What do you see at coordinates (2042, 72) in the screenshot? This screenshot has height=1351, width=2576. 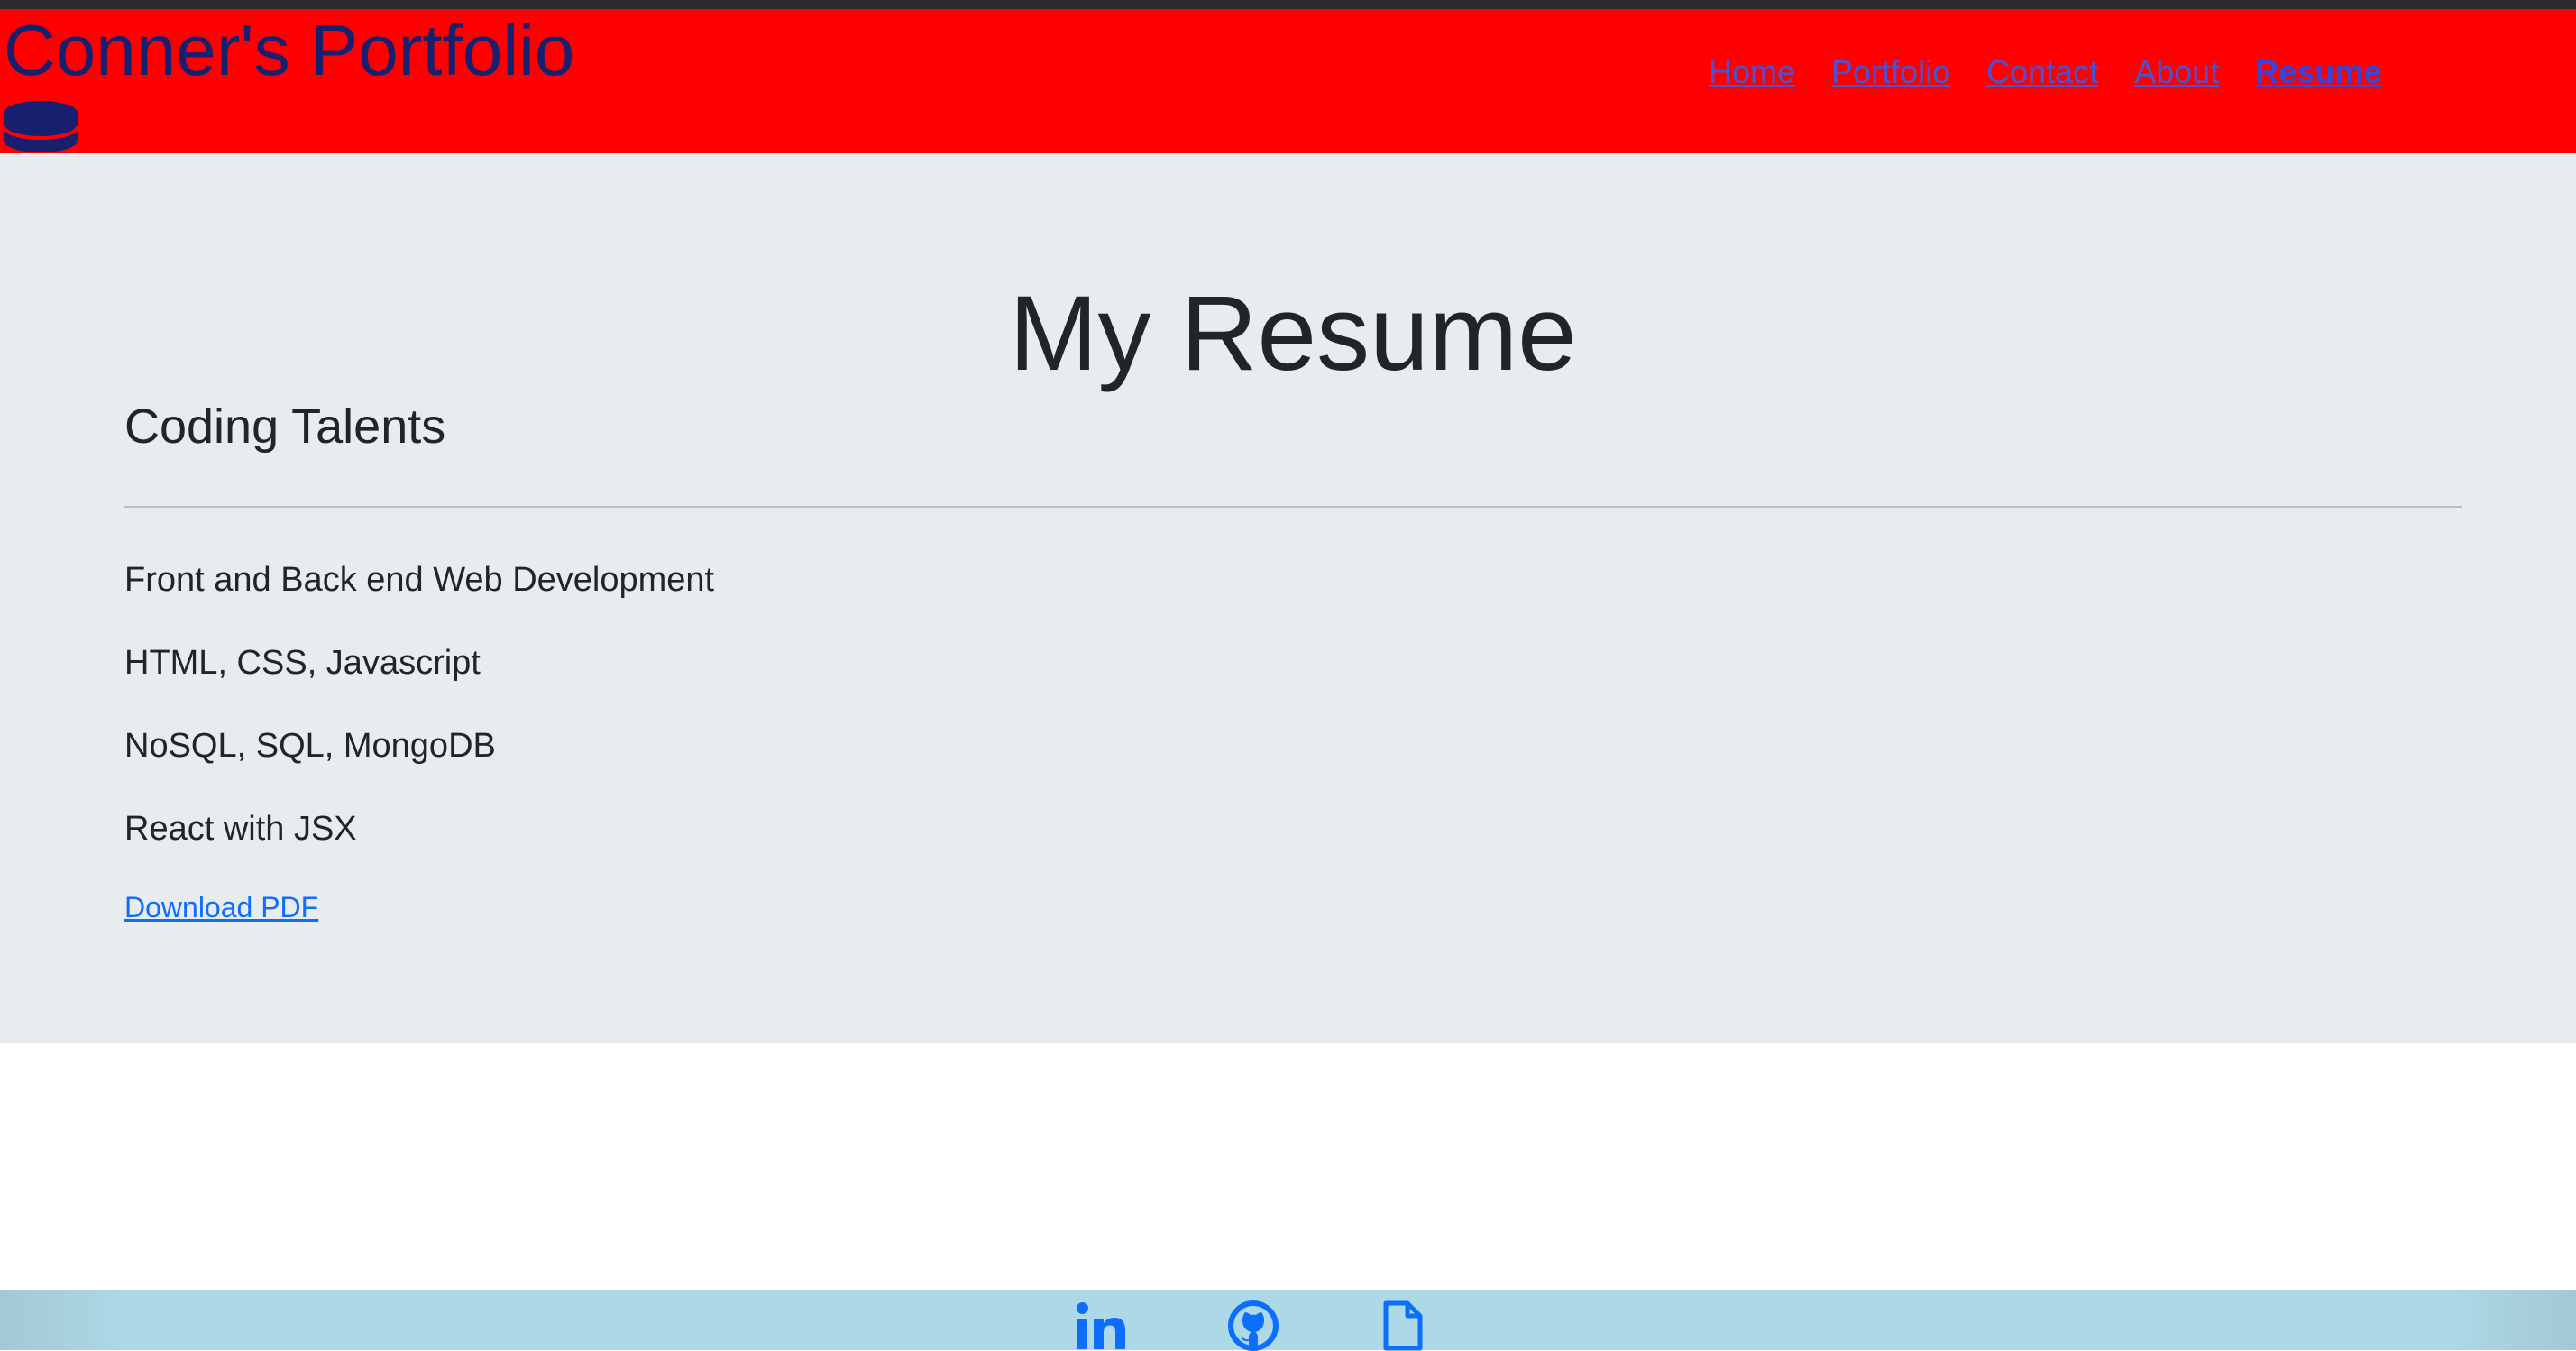 I see `nav-contact-link: Contact` at bounding box center [2042, 72].